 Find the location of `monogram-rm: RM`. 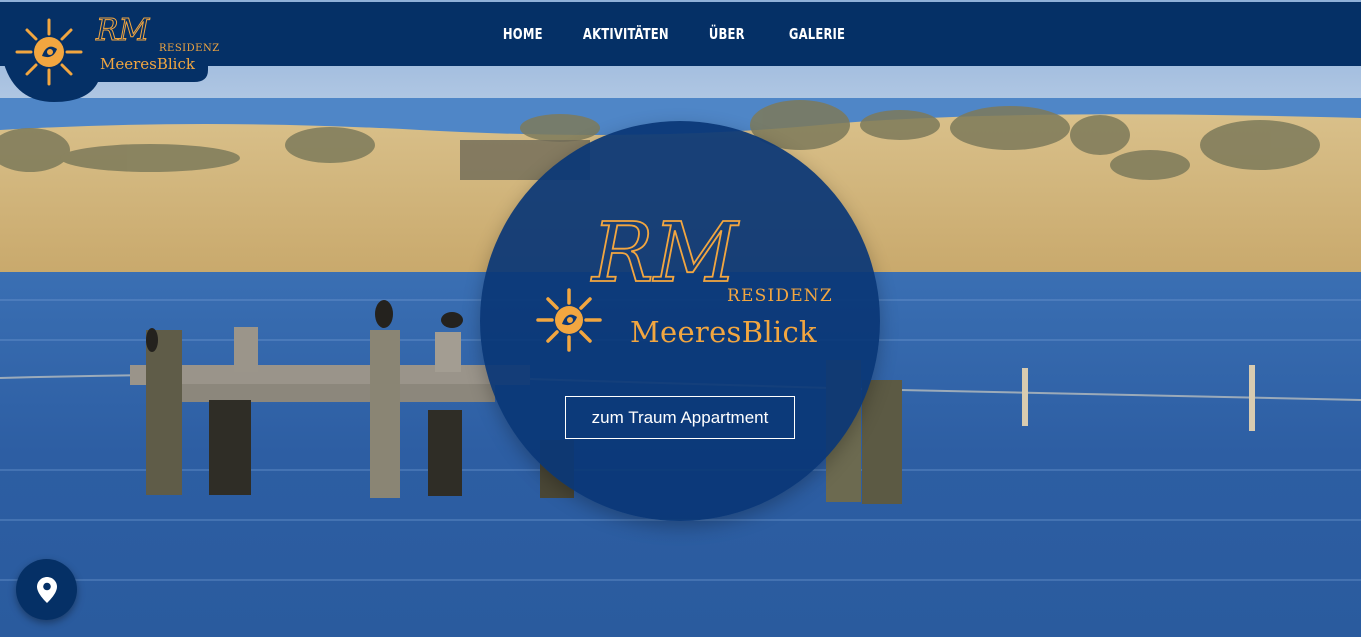

monogram-rm: RM is located at coordinates (665, 253).